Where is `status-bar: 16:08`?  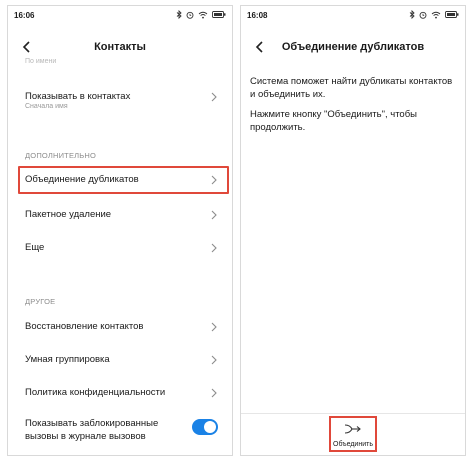 status-bar: 16:08 is located at coordinates (353, 16).